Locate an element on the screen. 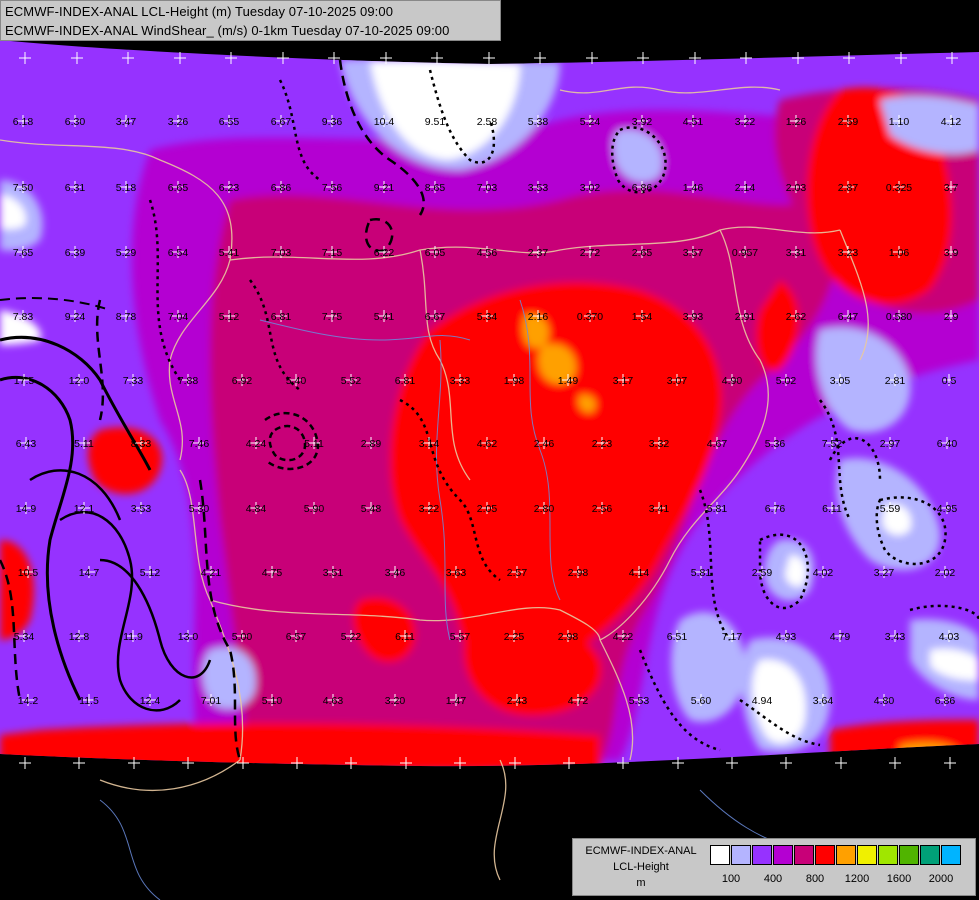 This screenshot has height=900, width=979. grid-point: 5.10 is located at coordinates (272, 700).